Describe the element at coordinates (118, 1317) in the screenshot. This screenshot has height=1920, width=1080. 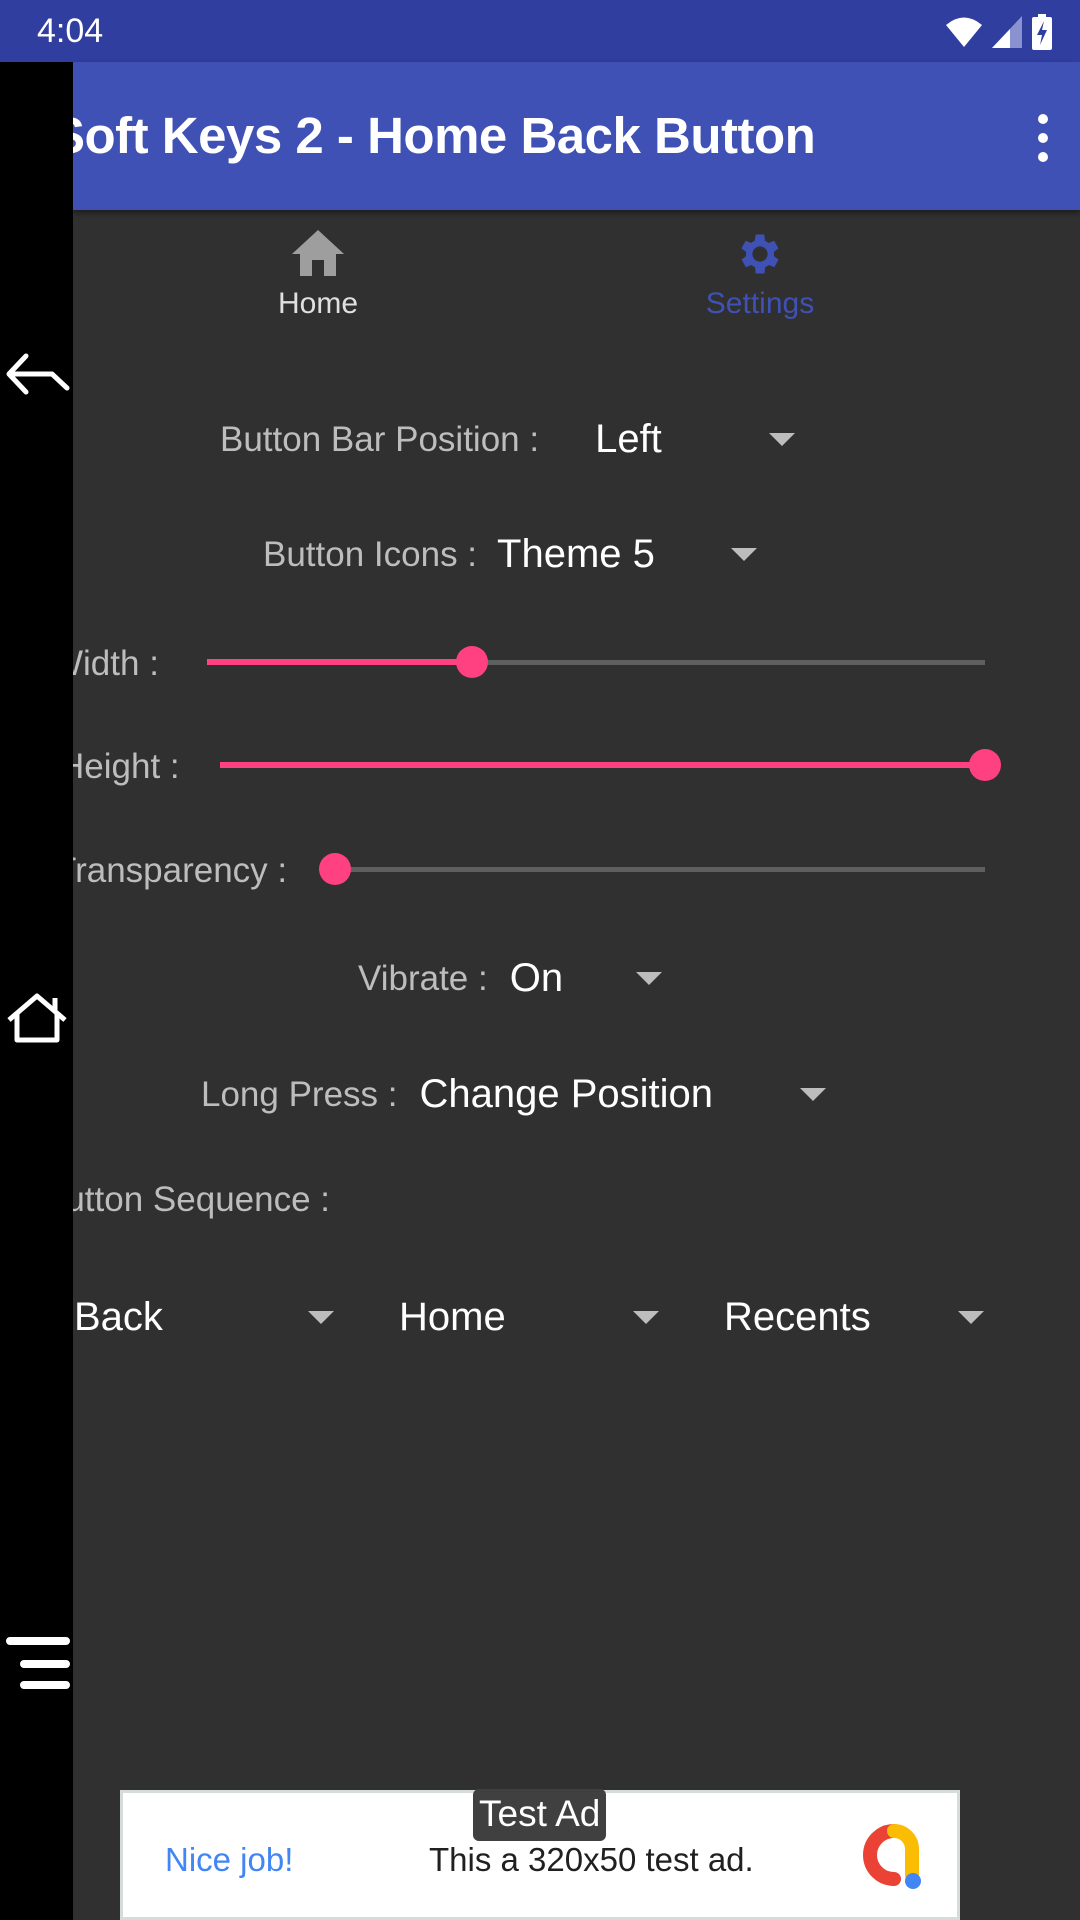
I see `sequence-value-1: Back` at that location.